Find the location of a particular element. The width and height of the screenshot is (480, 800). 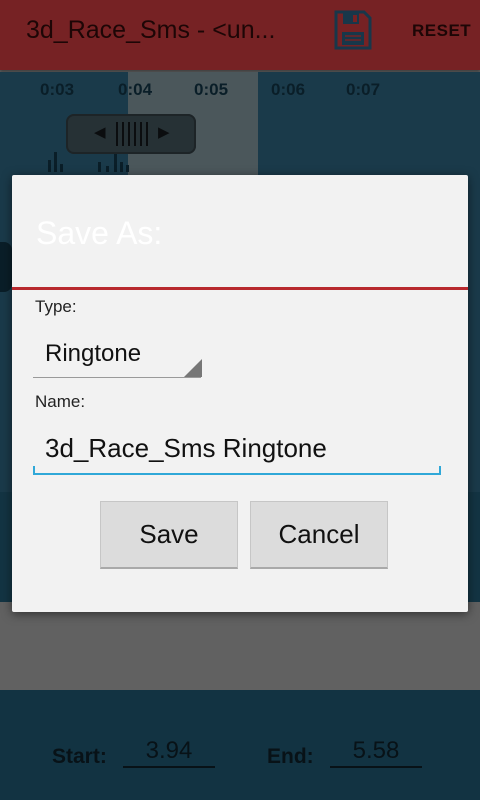

title-divider is located at coordinates (240, 288).